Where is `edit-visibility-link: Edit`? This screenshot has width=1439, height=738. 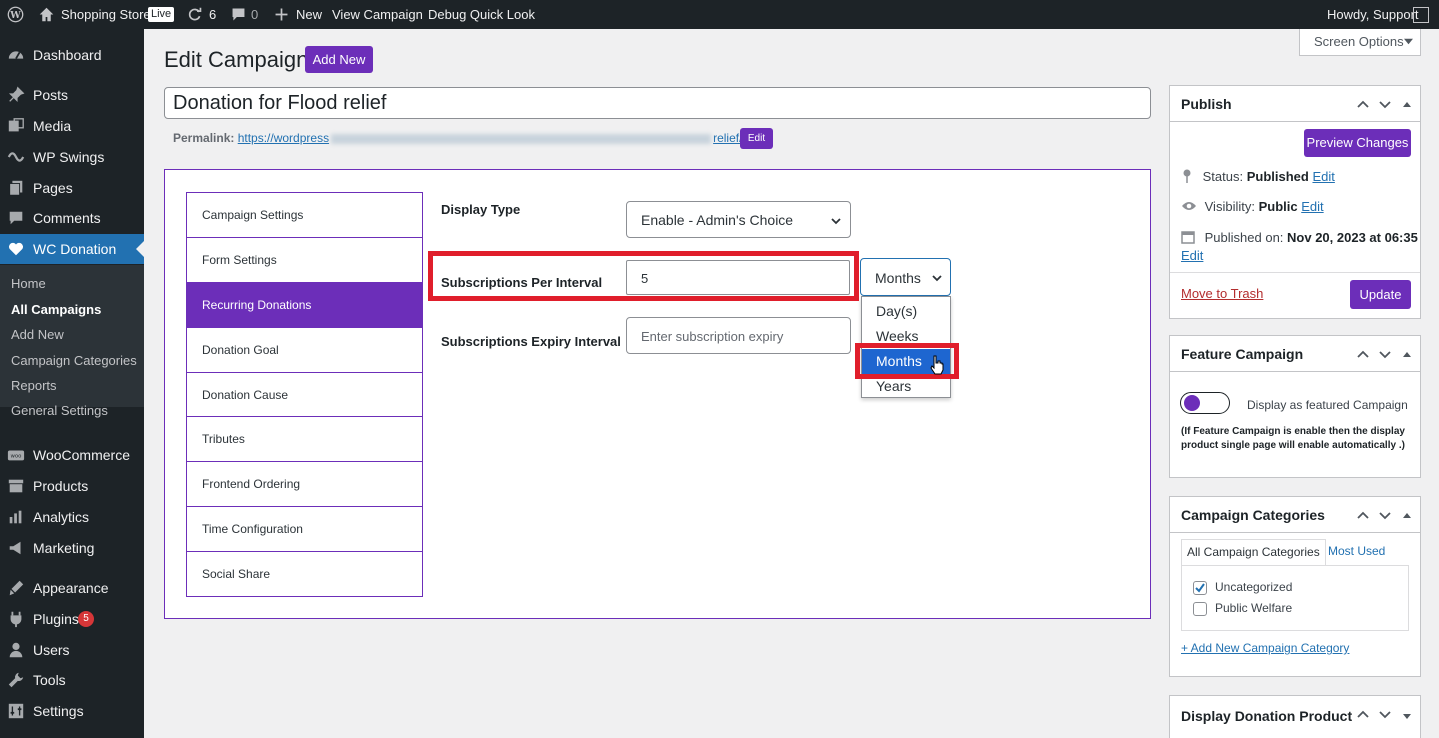 edit-visibility-link: Edit is located at coordinates (1312, 206).